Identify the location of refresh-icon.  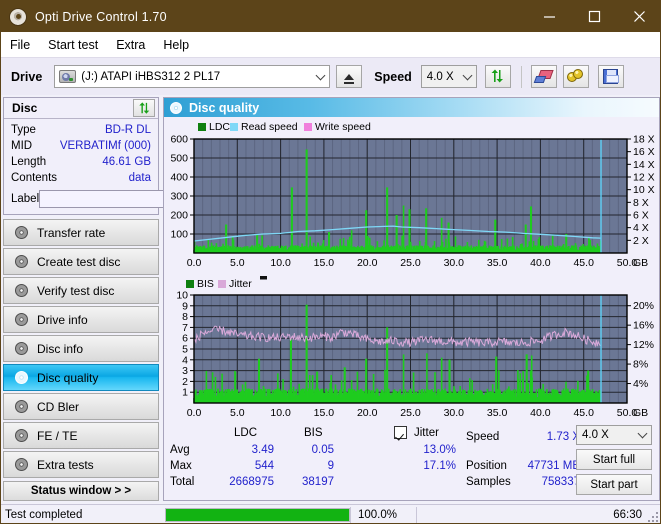
(497, 76).